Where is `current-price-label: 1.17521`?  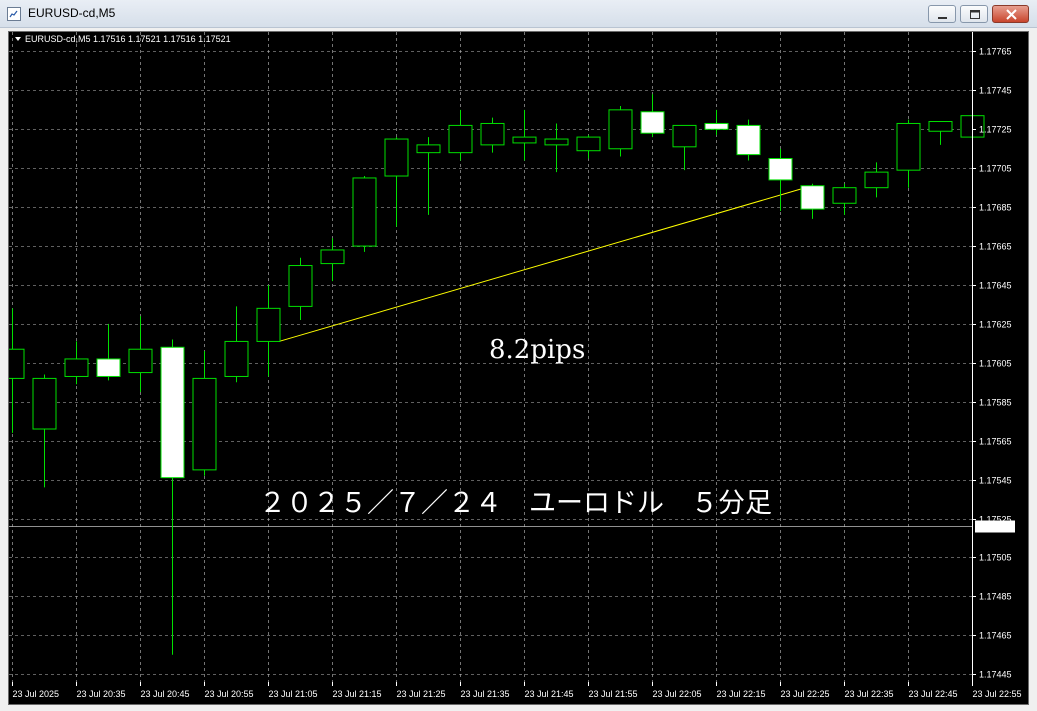 current-price-label: 1.17521 is located at coordinates (995, 527).